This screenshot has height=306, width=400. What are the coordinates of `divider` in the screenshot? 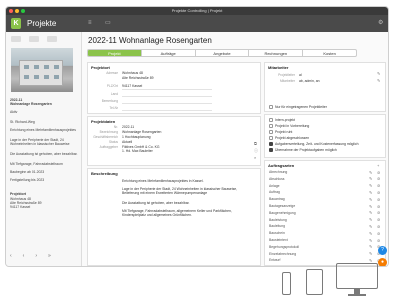 It's located at (167, 89).